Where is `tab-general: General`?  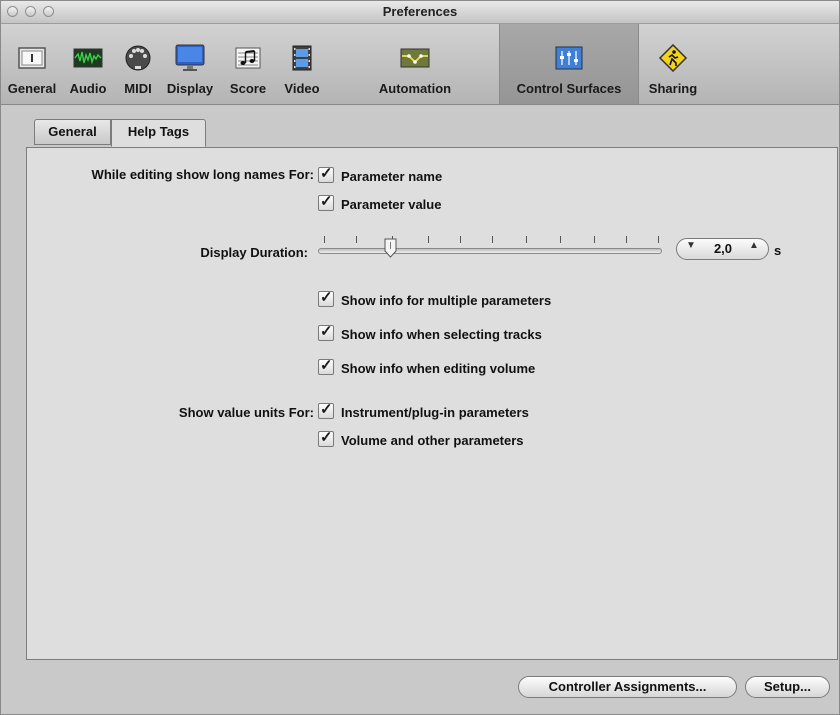 tab-general: General is located at coordinates (72, 132).